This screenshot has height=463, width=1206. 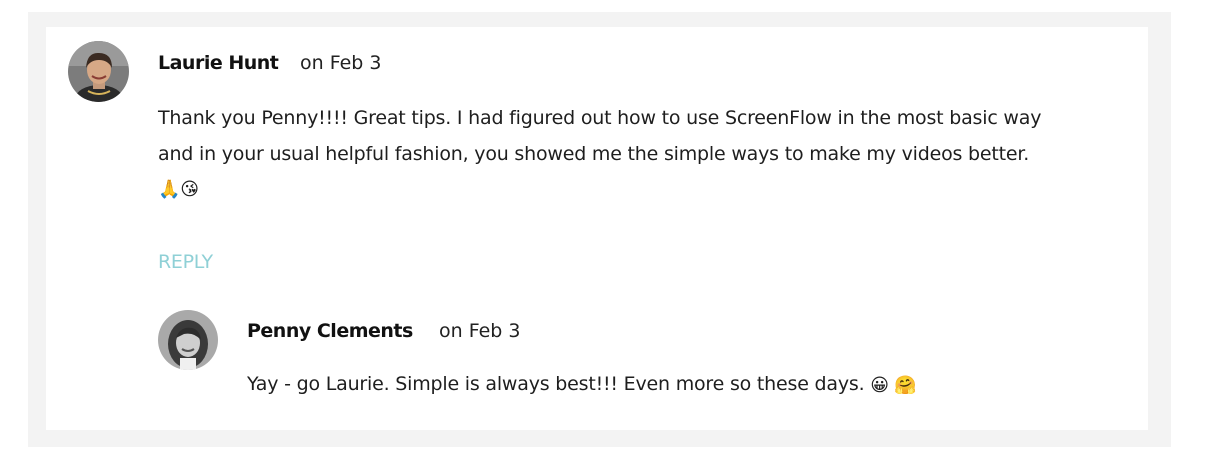 I want to click on reply-date: on Feb 3, so click(x=480, y=331).